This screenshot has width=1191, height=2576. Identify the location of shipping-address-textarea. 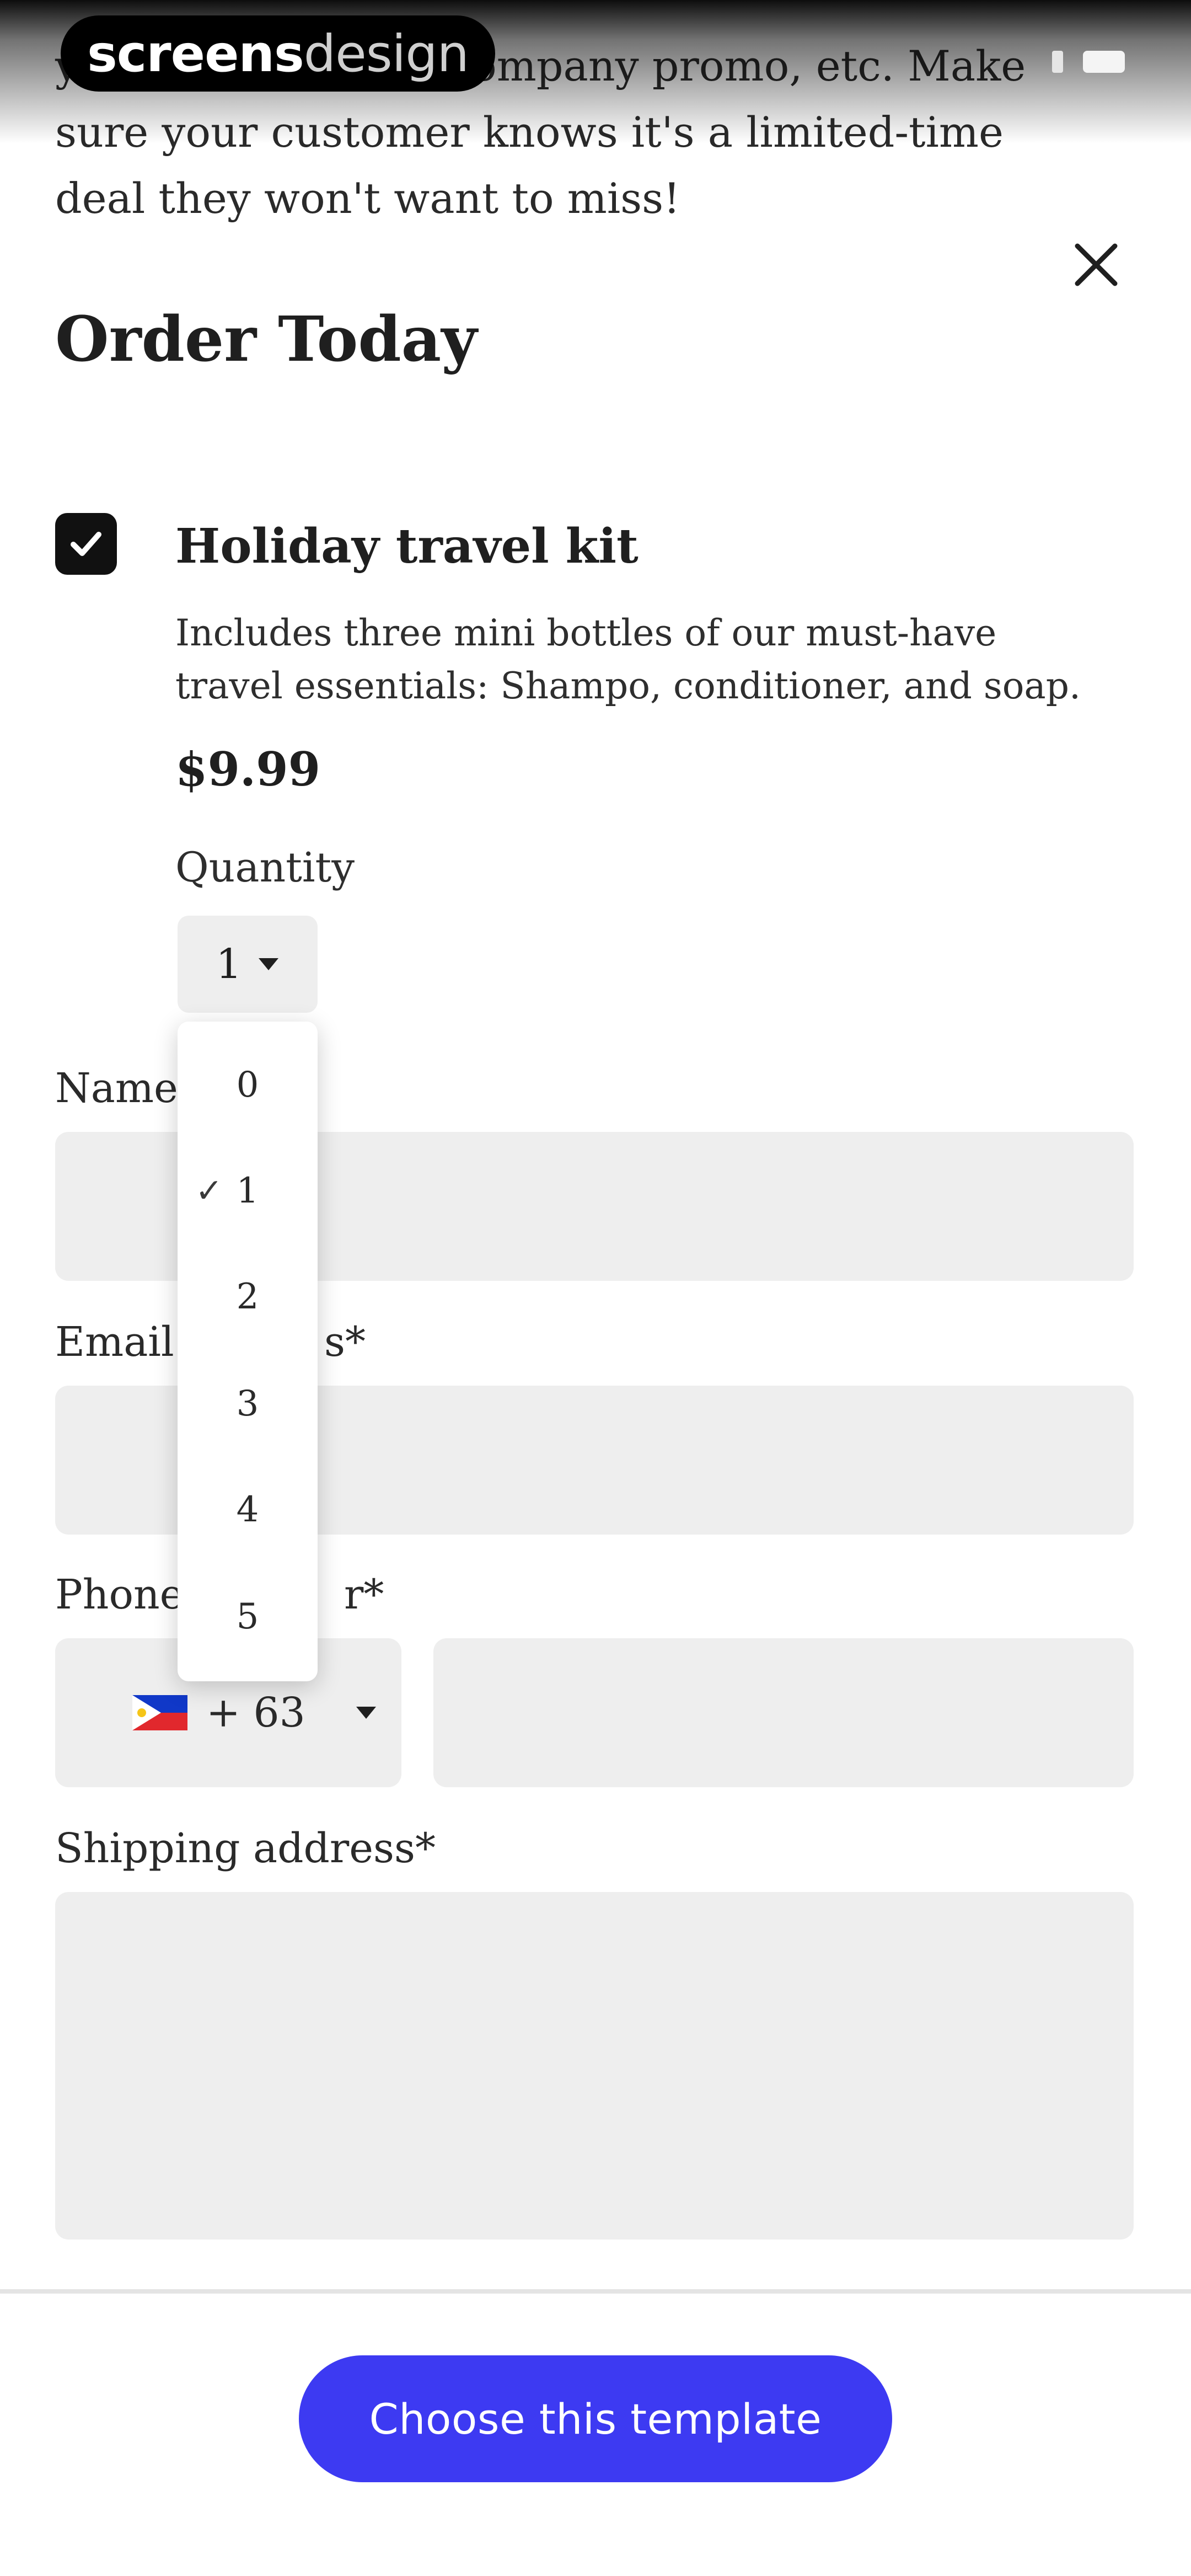
(594, 2066).